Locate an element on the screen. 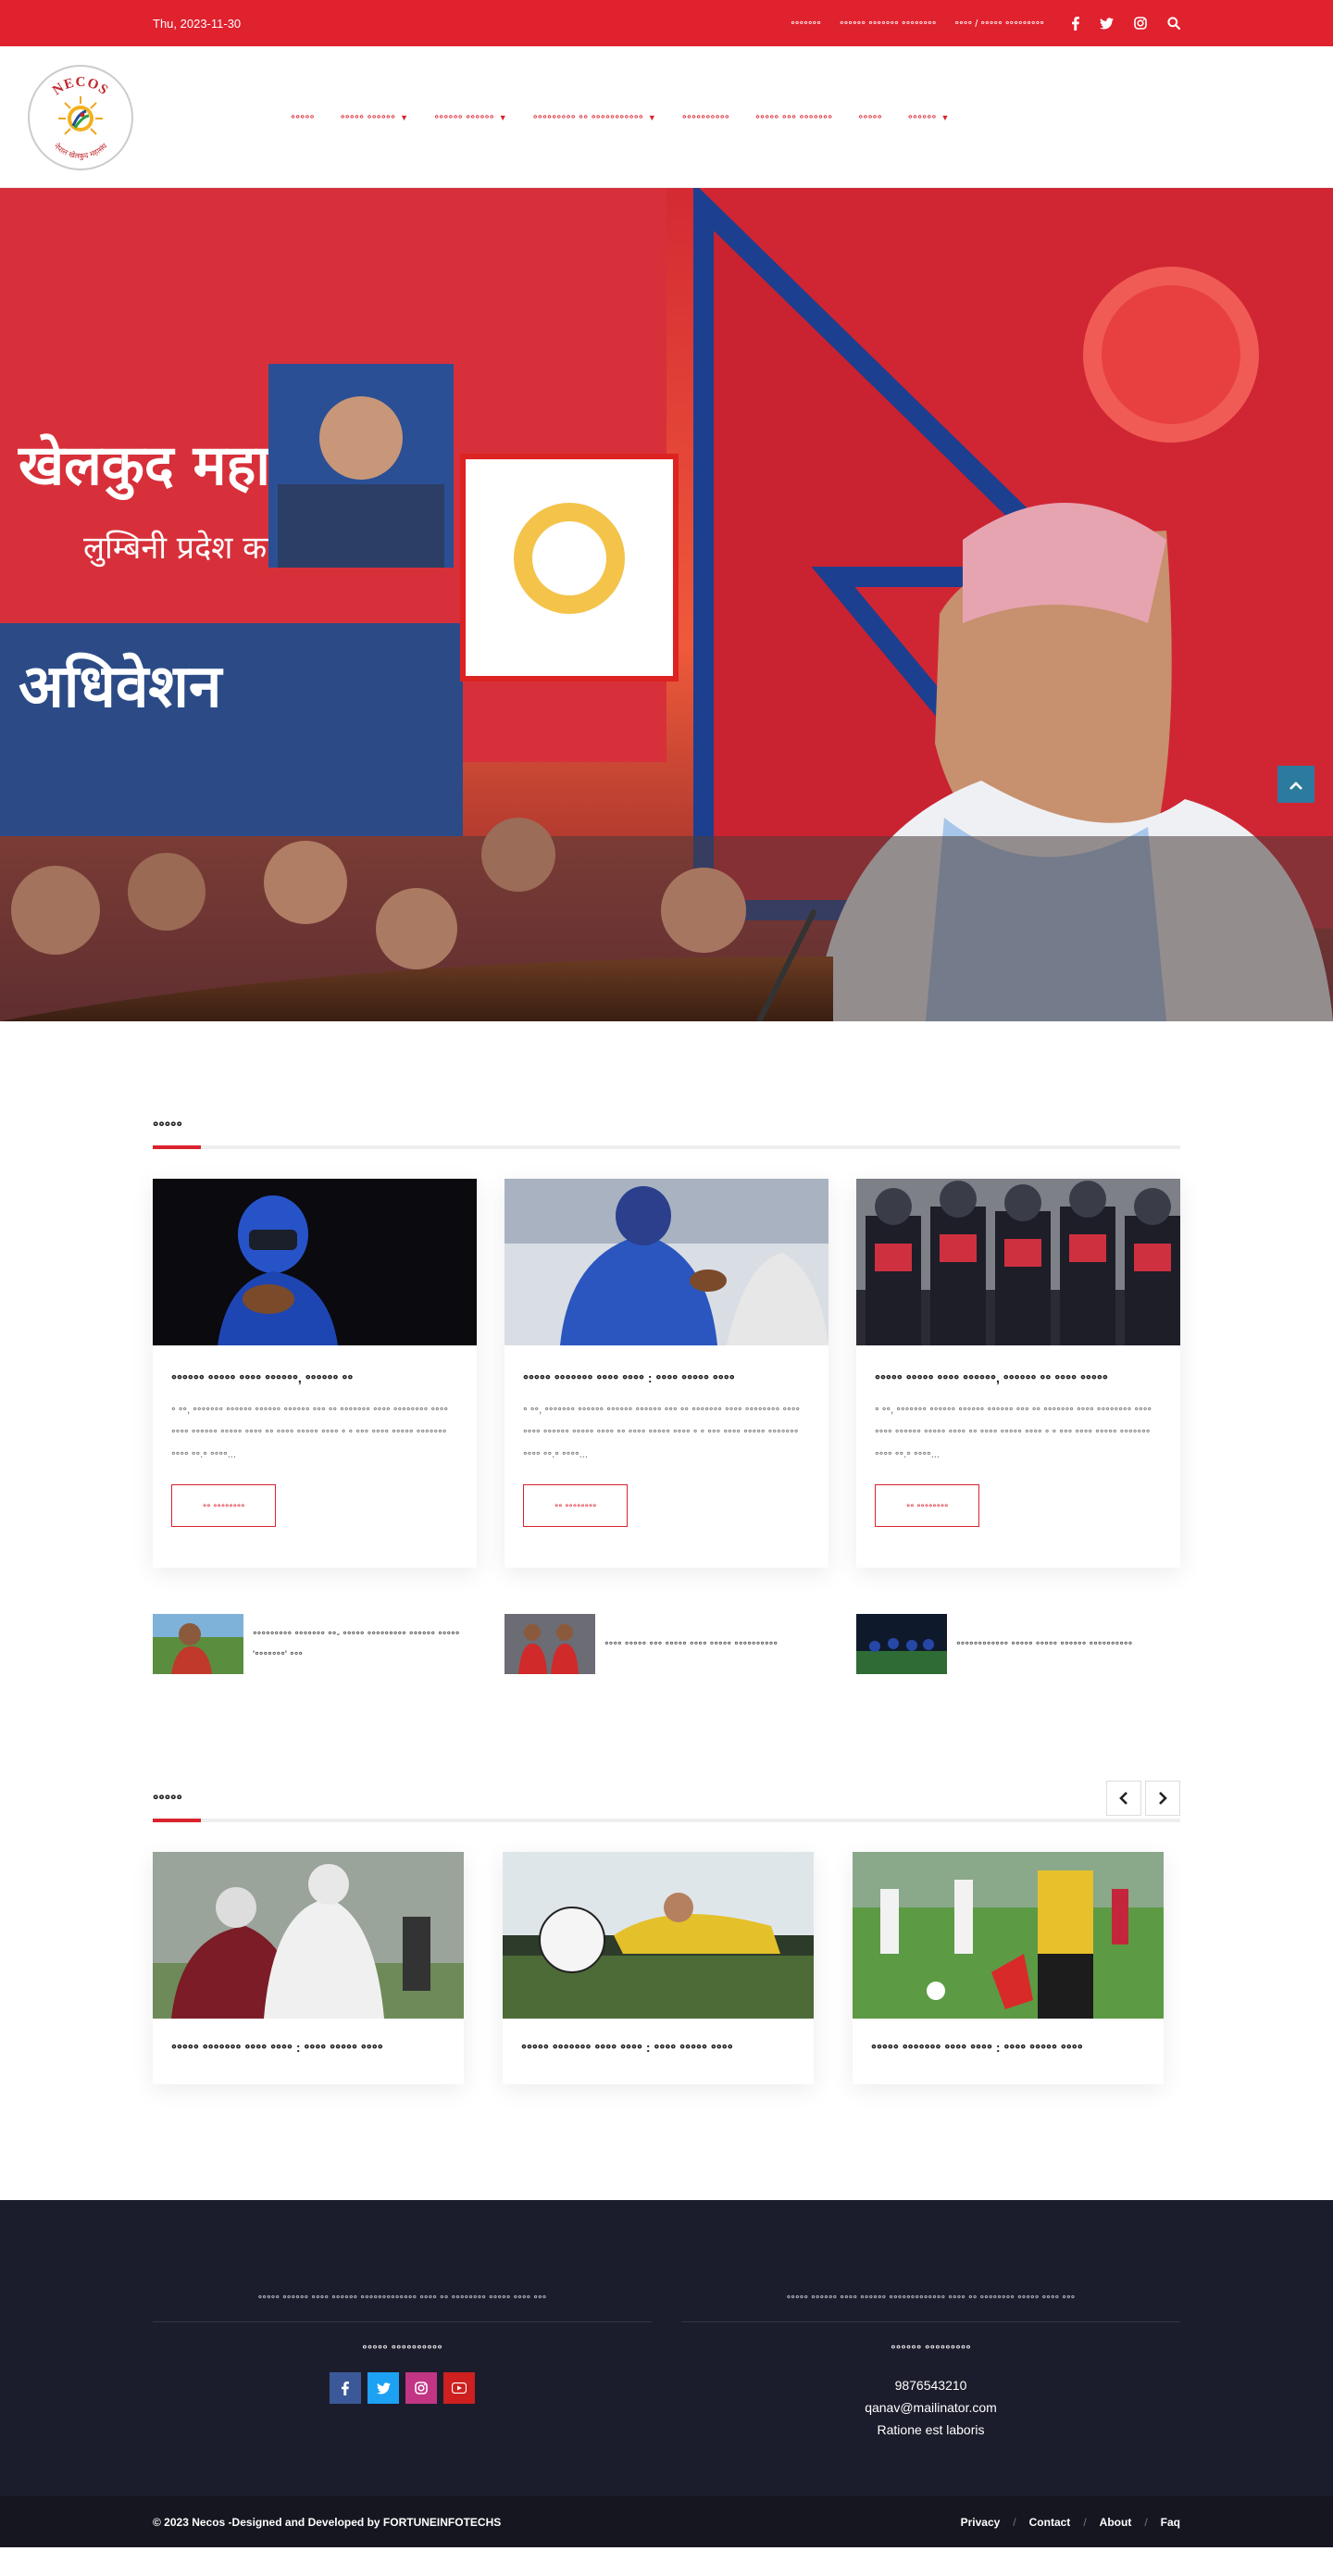 Image resolution: width=1333 pixels, height=2576 pixels. footer-link-privacy: Privacy is located at coordinates (981, 2522).